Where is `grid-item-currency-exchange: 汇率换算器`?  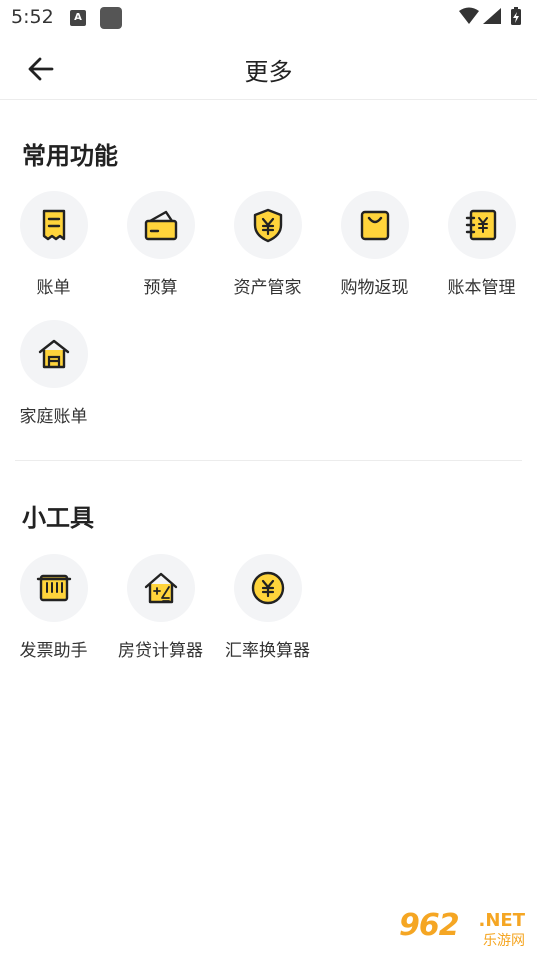 grid-item-currency-exchange: 汇率换算器 is located at coordinates (267, 607).